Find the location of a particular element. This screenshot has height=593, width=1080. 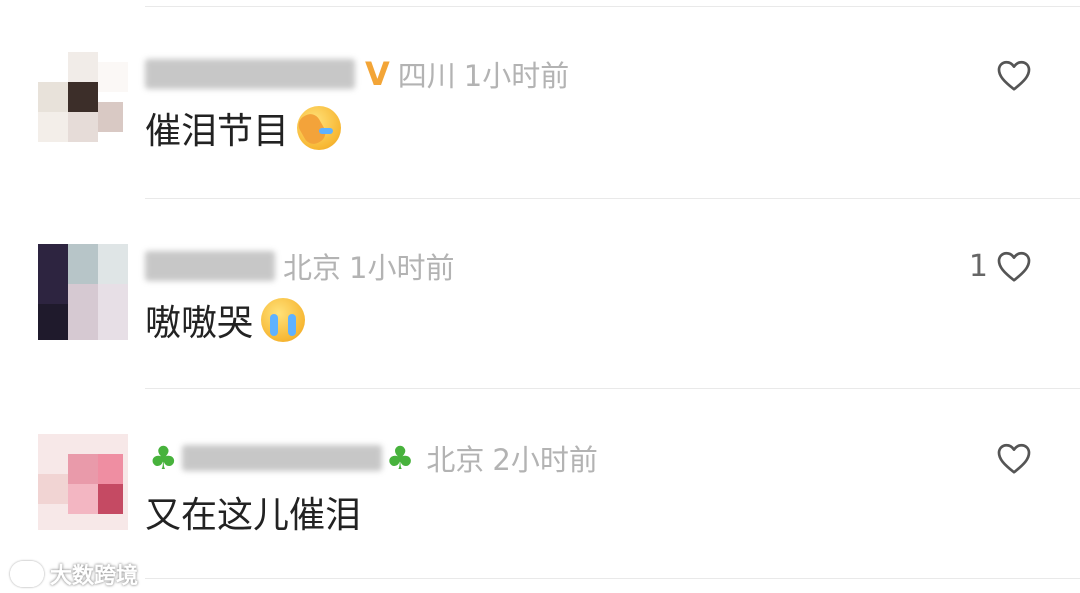

loudly-crying-emoji-icon is located at coordinates (283, 320).